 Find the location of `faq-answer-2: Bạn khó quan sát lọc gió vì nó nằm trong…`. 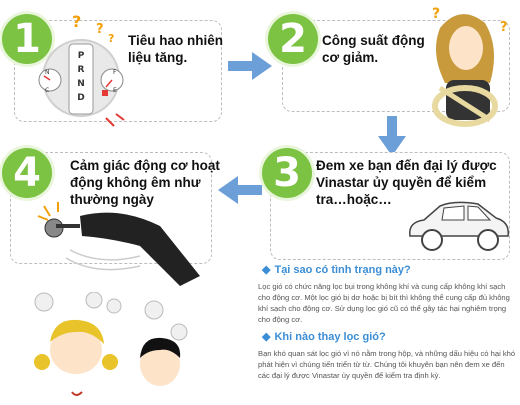

faq-answer-2: Bạn khó quan sát lọc gió vì nó nằm trong… is located at coordinates (387, 364).